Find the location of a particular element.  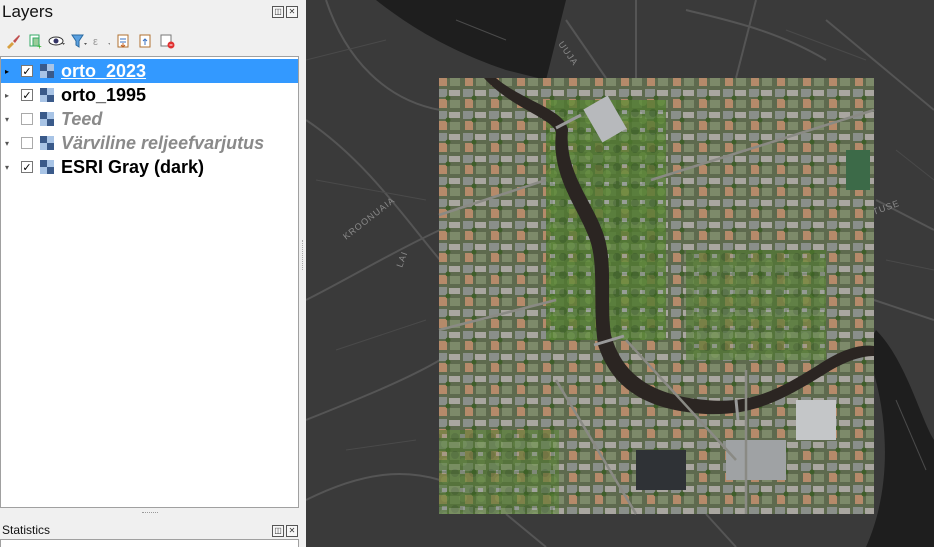

layer-name: orto_1995 is located at coordinates (104, 94).